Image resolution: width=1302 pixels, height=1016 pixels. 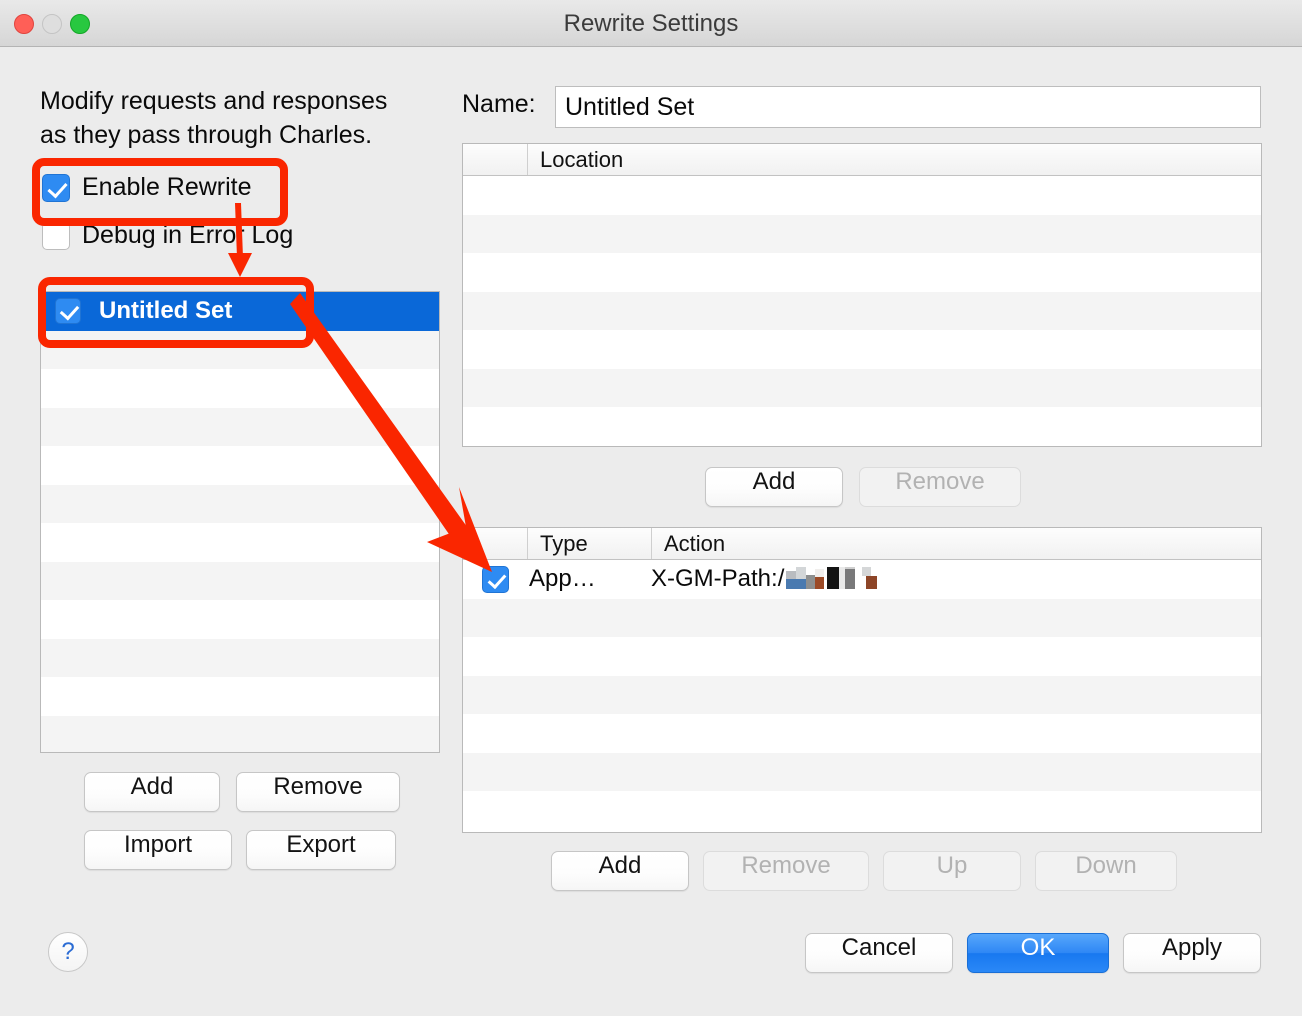 What do you see at coordinates (786, 871) in the screenshot?
I see `remove-rule-button: Remove` at bounding box center [786, 871].